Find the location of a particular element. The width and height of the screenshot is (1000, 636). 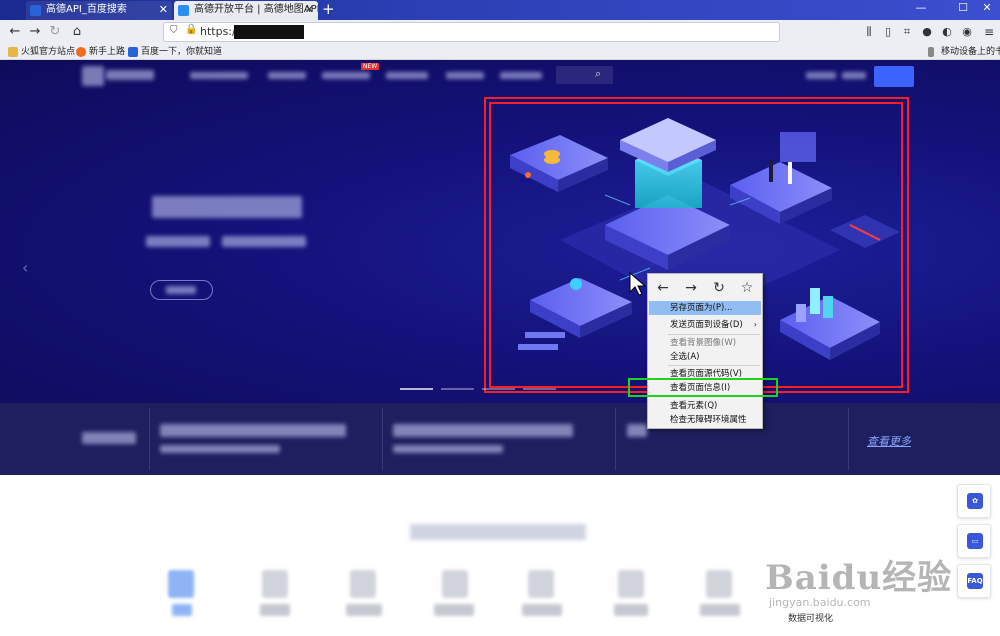

bookmarks-bar: 火狐官方站点 新手上路 百度一下，你就知道 移动设备上的书签 is located at coordinates (500, 52).